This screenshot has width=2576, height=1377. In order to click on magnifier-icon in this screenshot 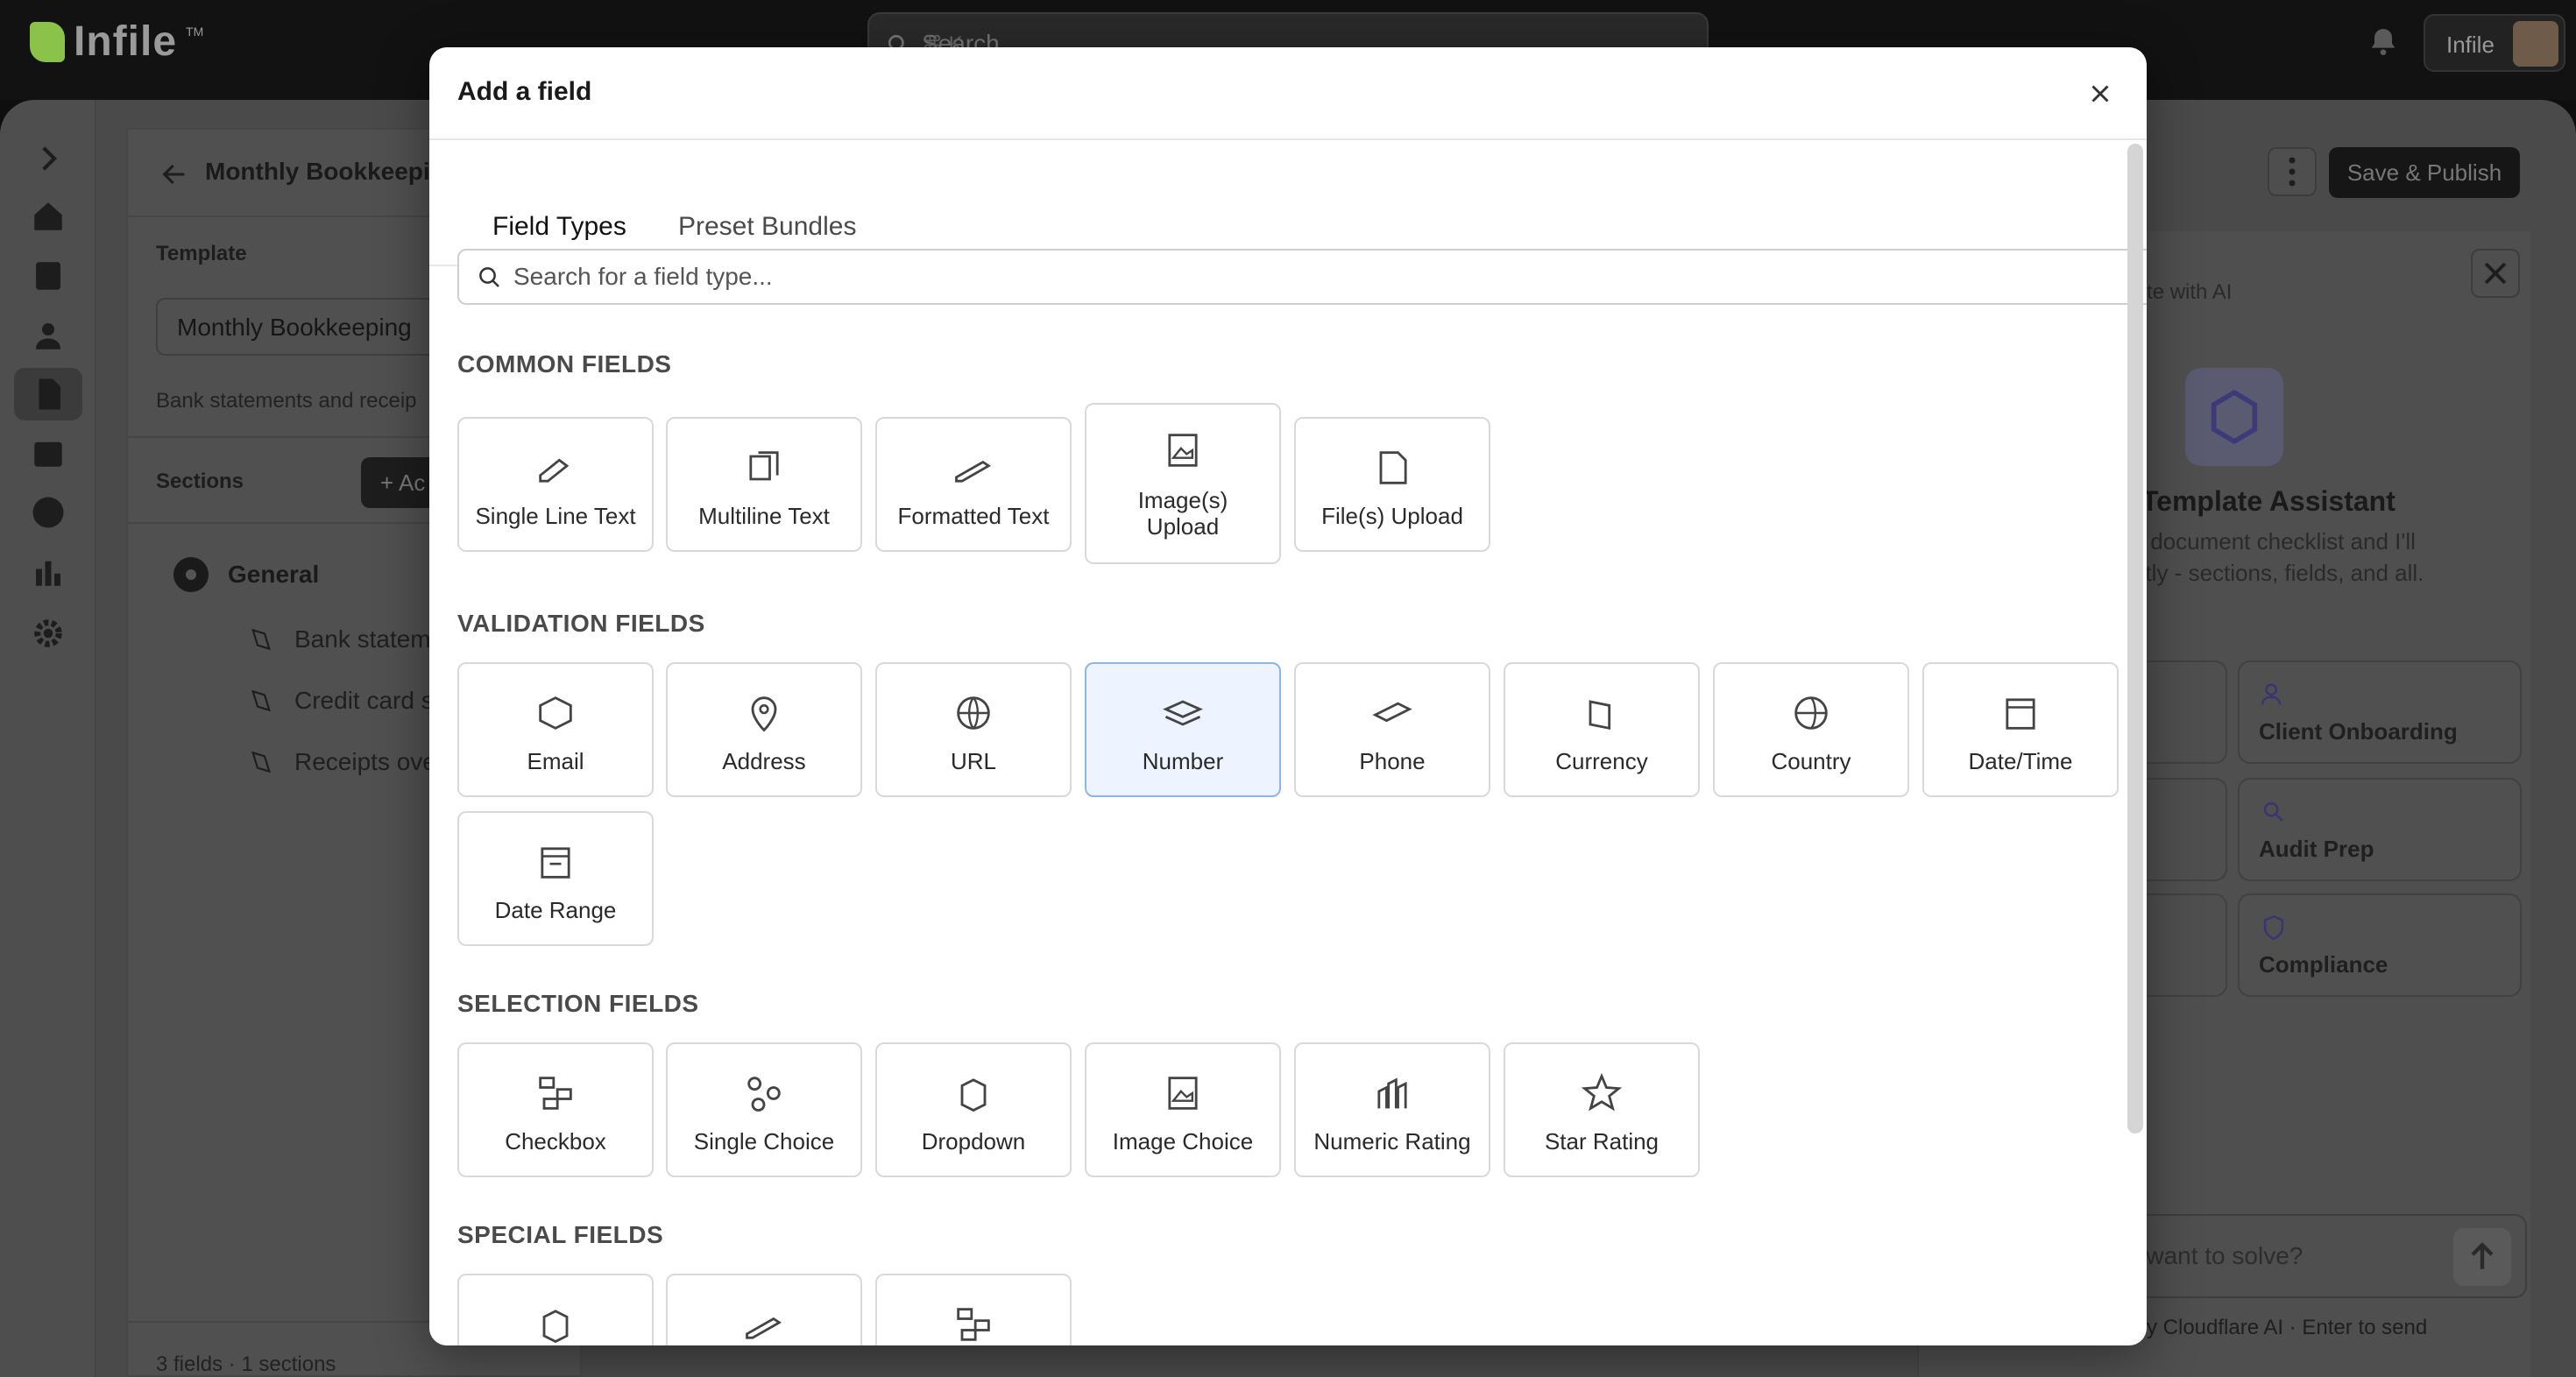, I will do `click(2274, 812)`.